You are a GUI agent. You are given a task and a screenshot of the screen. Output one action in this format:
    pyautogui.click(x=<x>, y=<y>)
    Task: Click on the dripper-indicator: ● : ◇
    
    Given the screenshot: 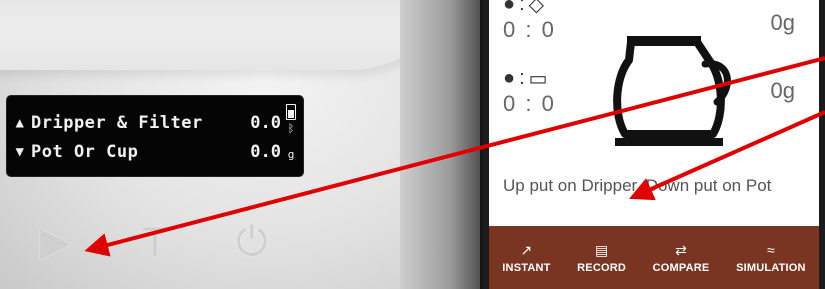 What is the action you would take?
    pyautogui.click(x=529, y=8)
    